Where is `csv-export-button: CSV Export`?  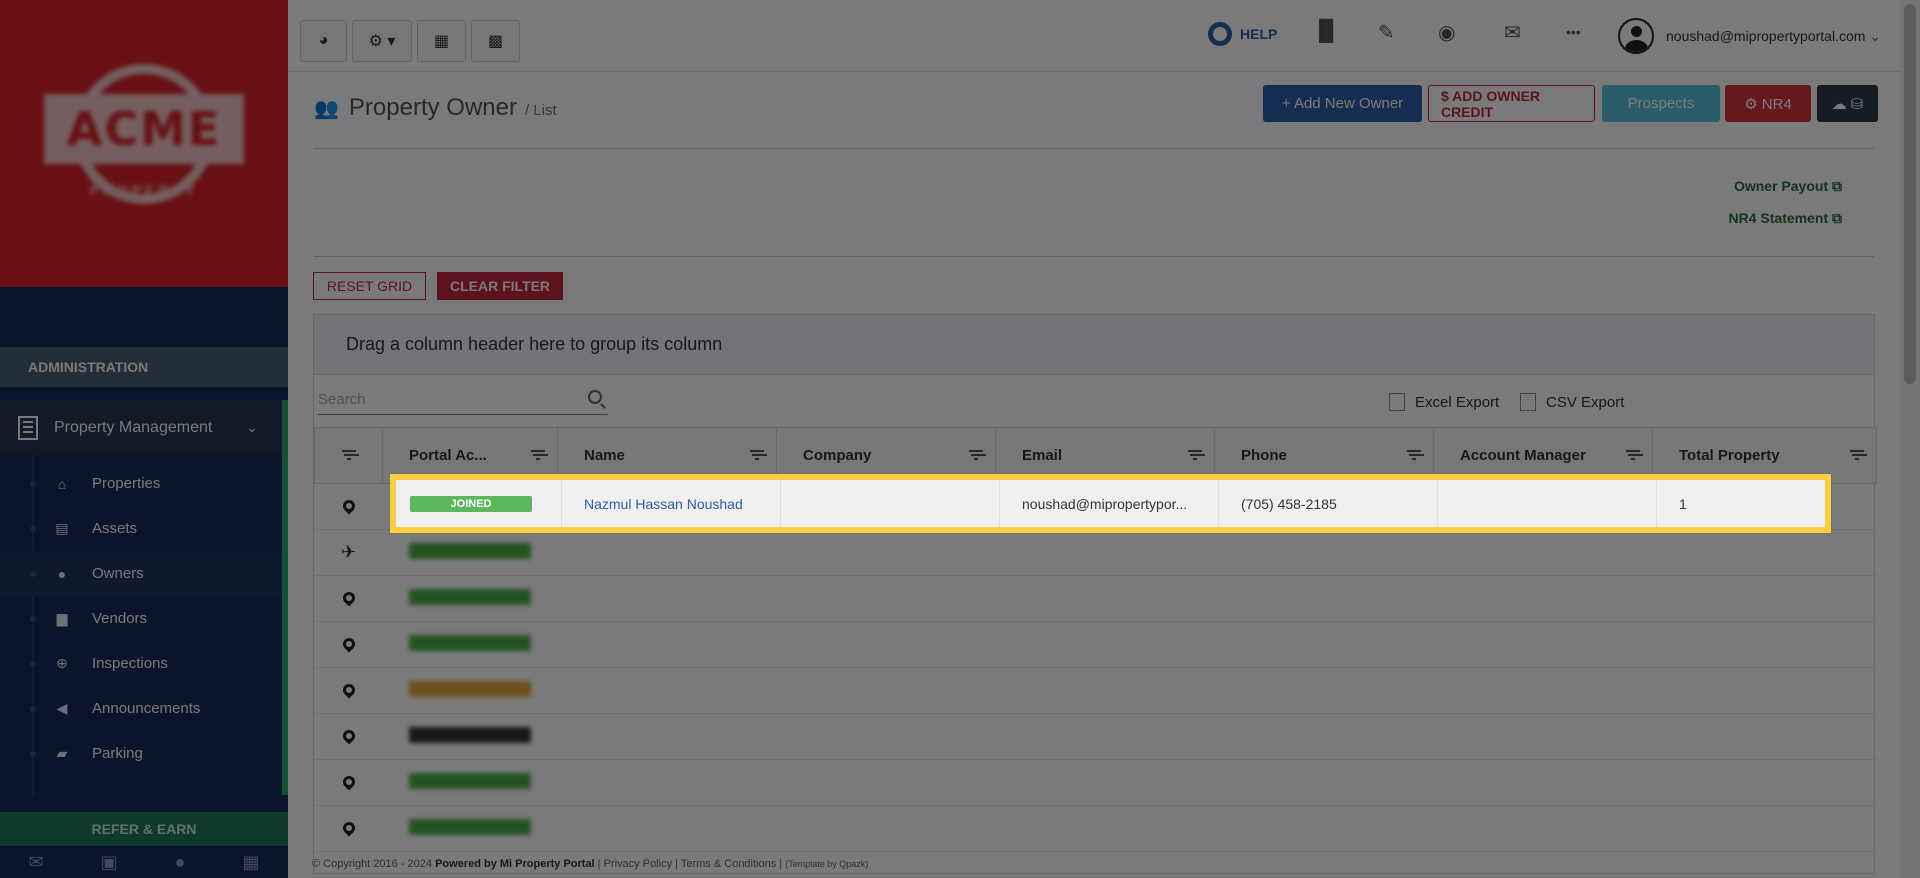
csv-export-button: CSV Export is located at coordinates (1572, 402).